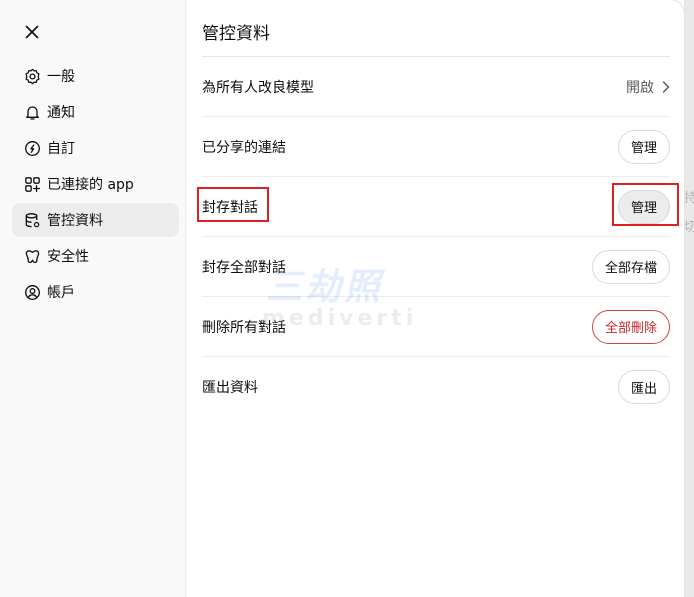 The image size is (694, 597). What do you see at coordinates (95, 292) in the screenshot?
I see `sidebar-item-account: 帳戶` at bounding box center [95, 292].